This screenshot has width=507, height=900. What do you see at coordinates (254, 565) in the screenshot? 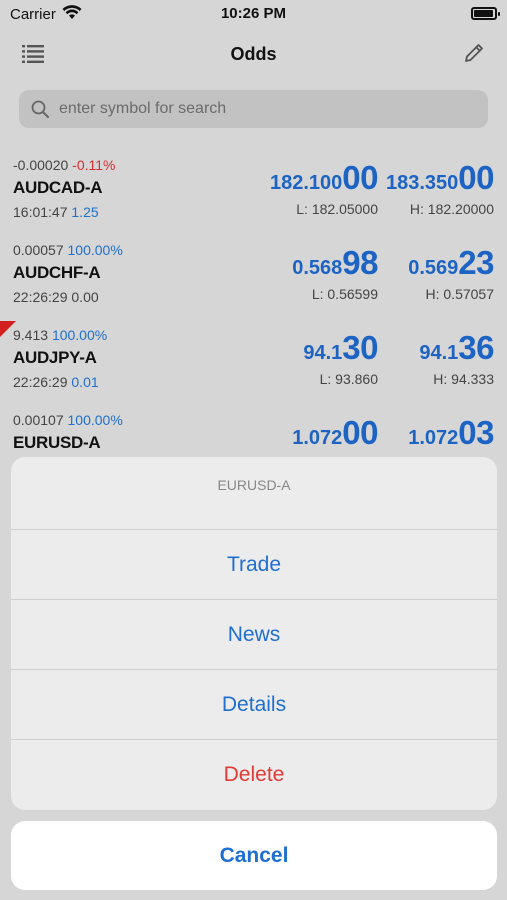
I see `trade-button: Trade` at bounding box center [254, 565].